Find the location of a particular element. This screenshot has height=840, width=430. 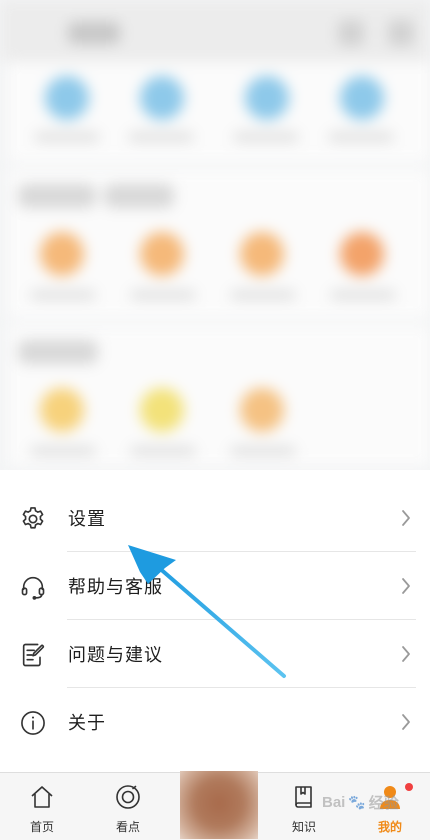

tab-label: 看点 is located at coordinates (127, 827).